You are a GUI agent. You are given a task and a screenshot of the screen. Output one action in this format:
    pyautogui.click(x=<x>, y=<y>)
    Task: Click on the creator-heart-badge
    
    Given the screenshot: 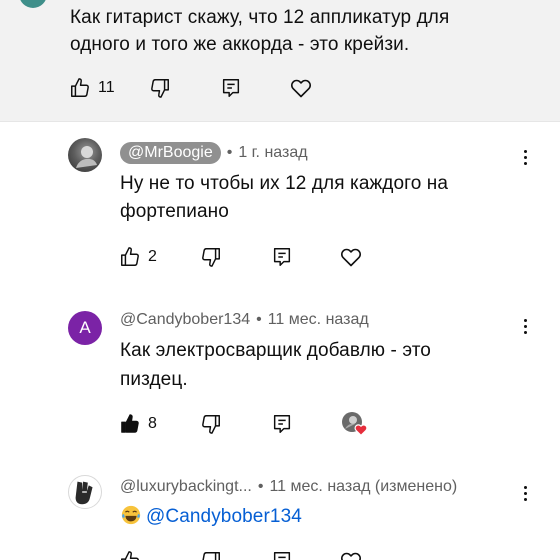 What is the action you would take?
    pyautogui.click(x=354, y=424)
    